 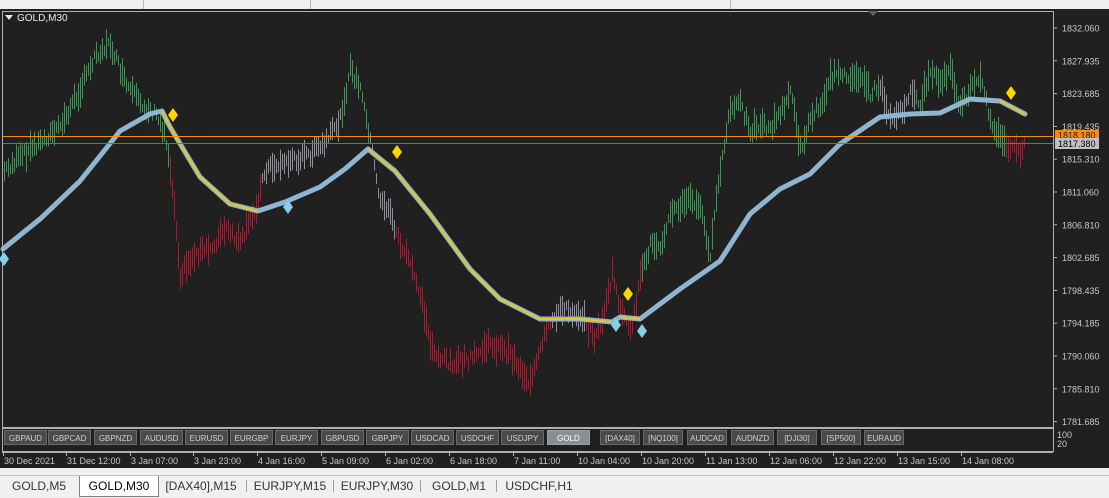 I want to click on price-tick-label: 1832.060, so click(x=1081, y=29).